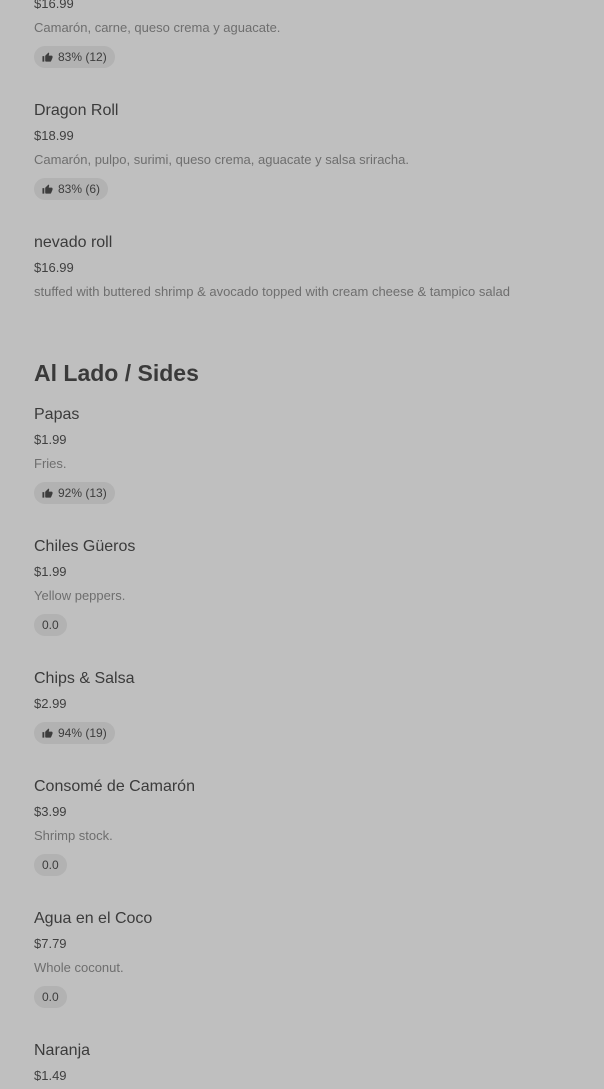 The height and width of the screenshot is (1089, 604). What do you see at coordinates (73, 835) in the screenshot?
I see `item-description: Shrimp stock.` at bounding box center [73, 835].